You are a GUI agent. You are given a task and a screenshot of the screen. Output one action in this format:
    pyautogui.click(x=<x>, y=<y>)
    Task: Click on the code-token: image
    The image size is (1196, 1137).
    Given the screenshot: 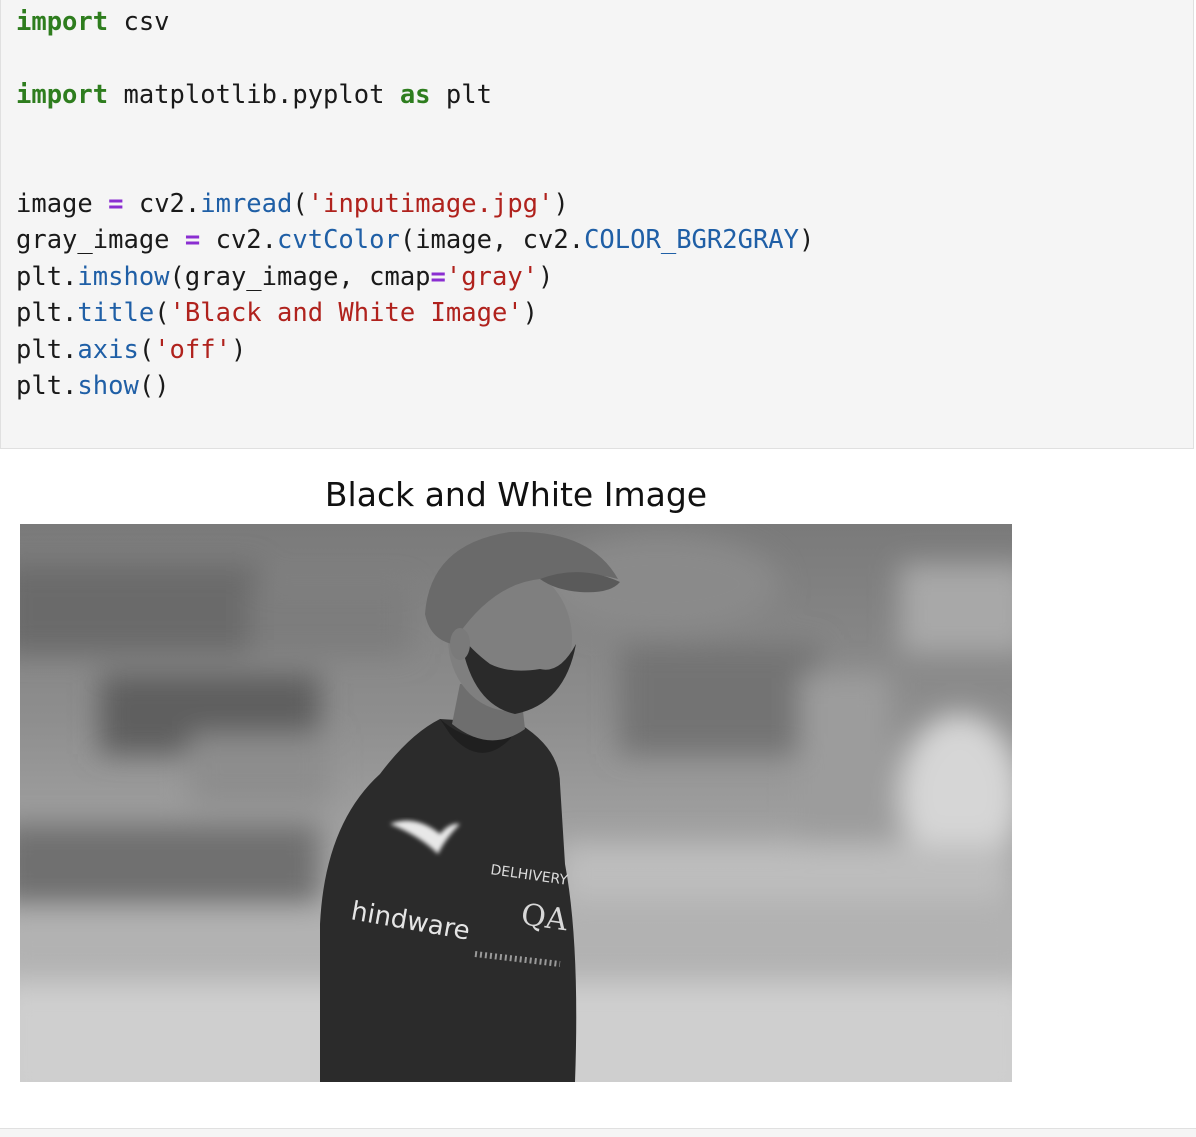 What is the action you would take?
    pyautogui.click(x=62, y=204)
    